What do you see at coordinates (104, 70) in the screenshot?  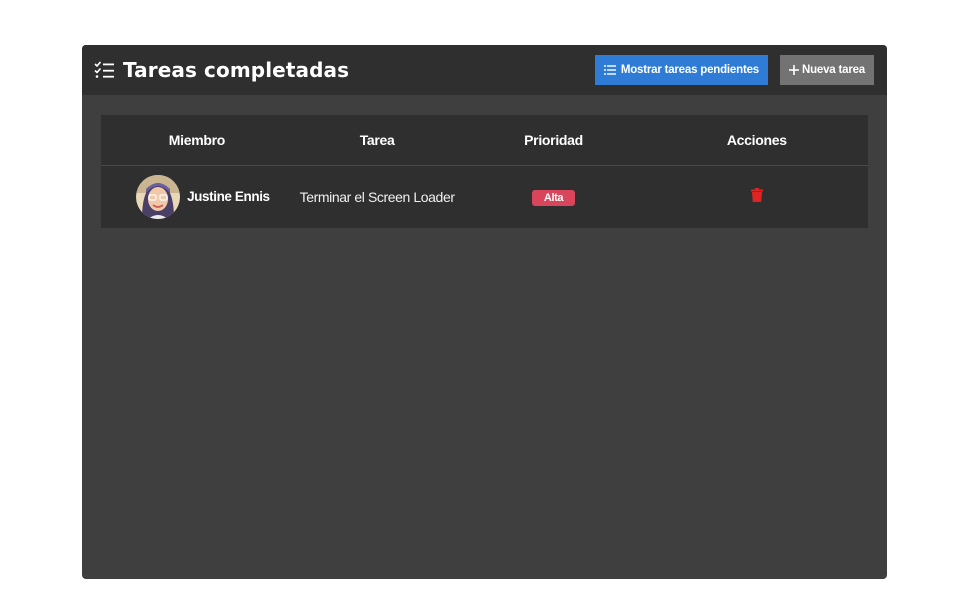 I see `task-list-check-icon` at bounding box center [104, 70].